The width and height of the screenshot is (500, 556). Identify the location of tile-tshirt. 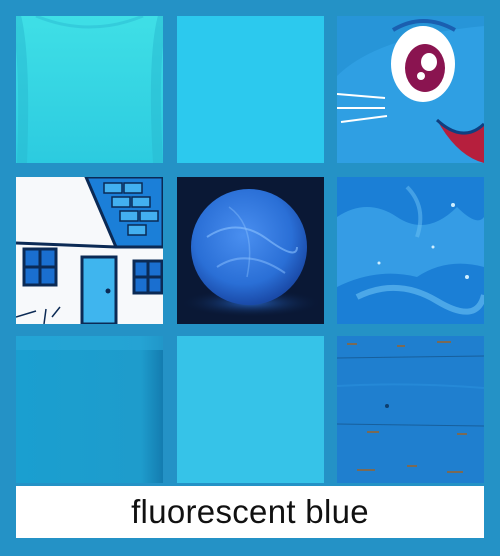
(89, 89).